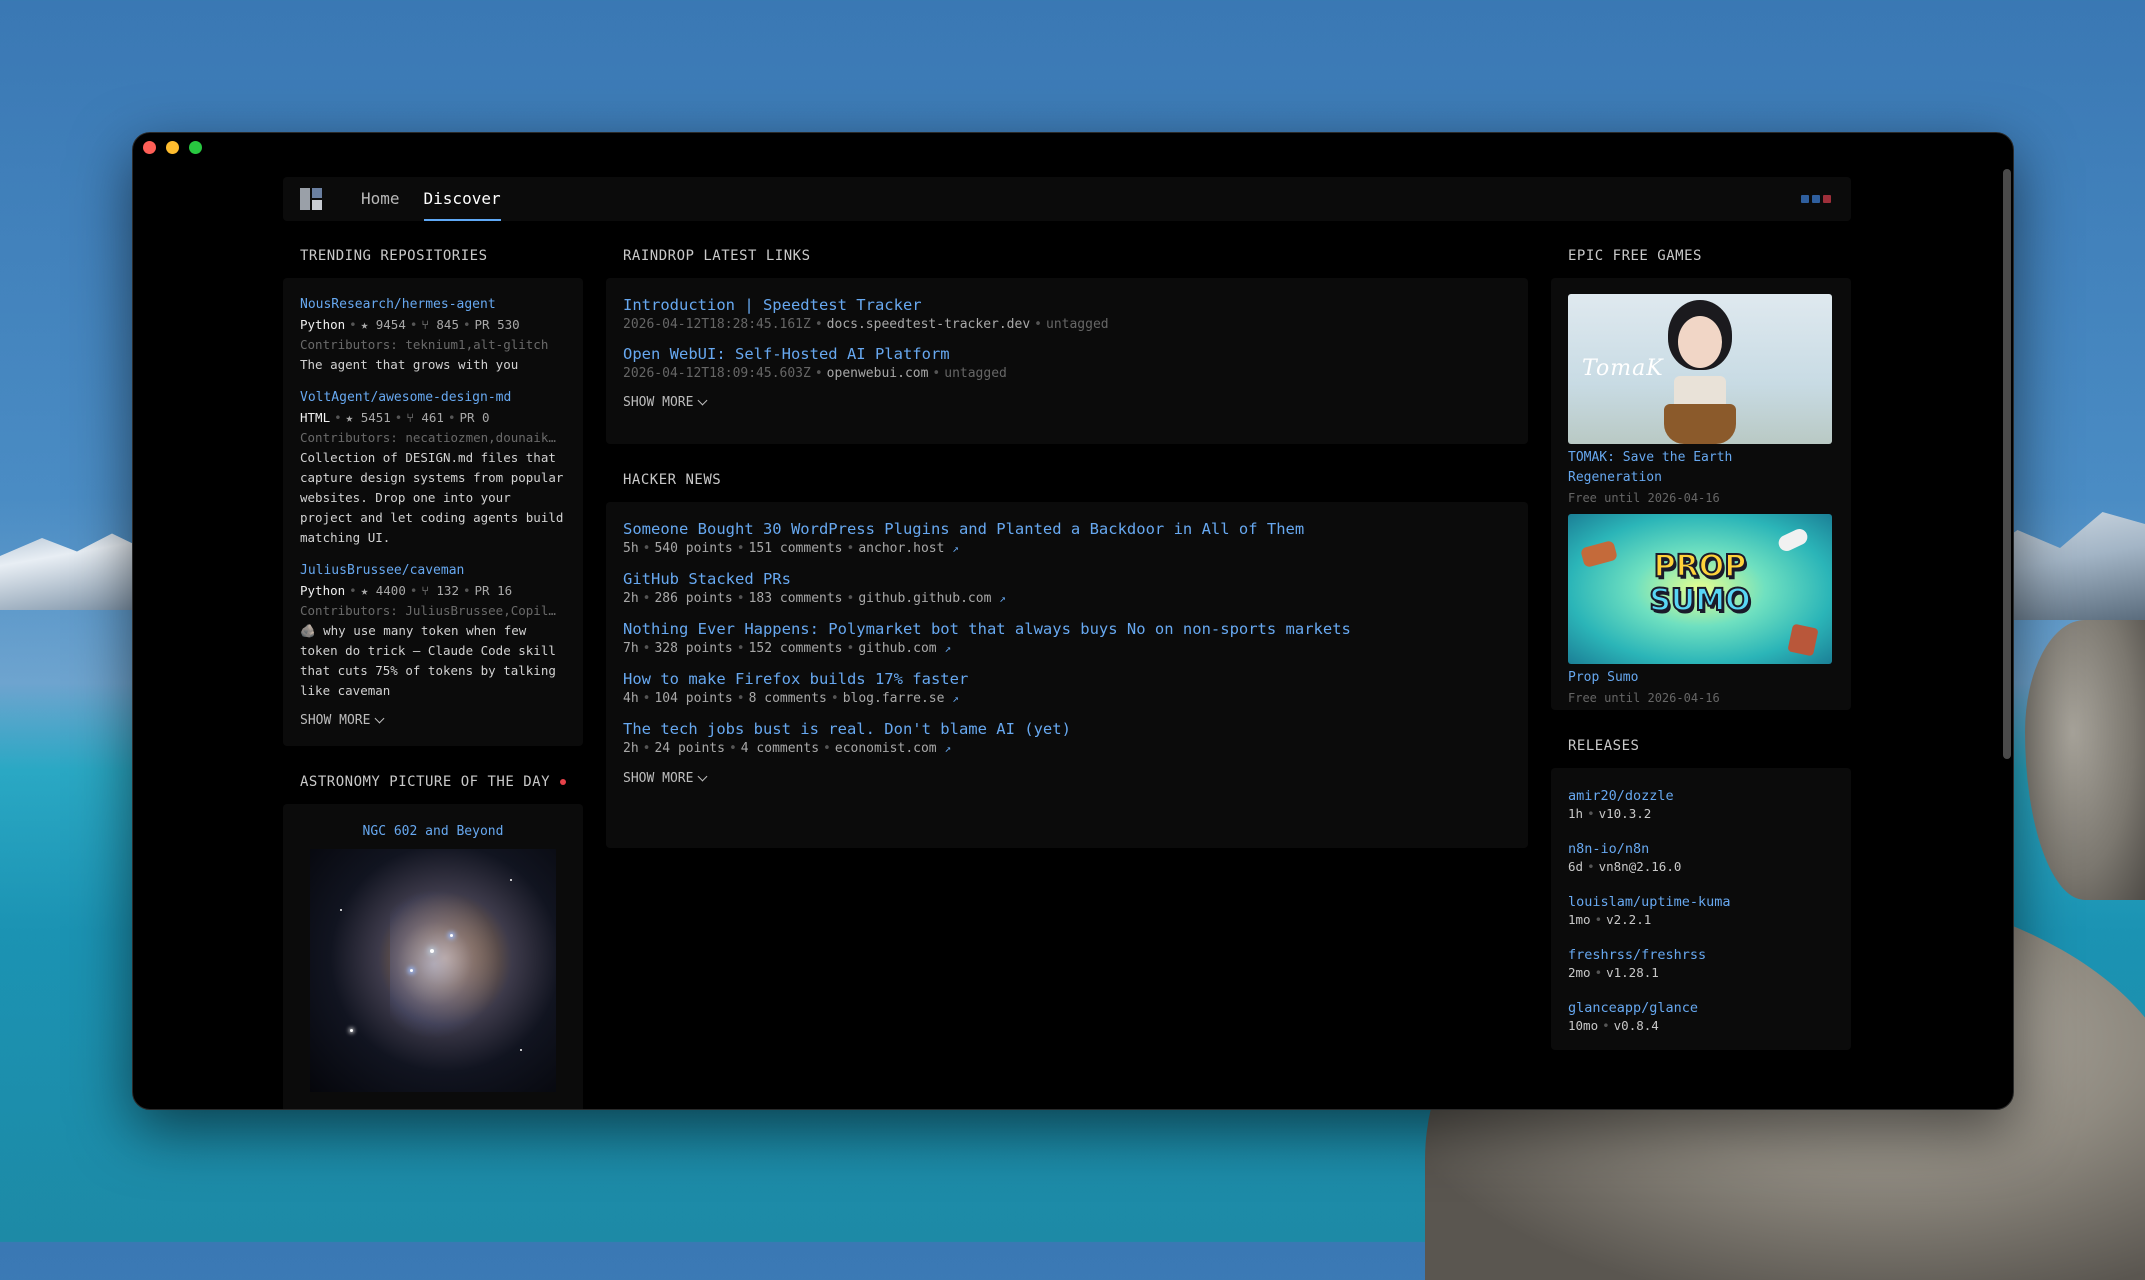 The width and height of the screenshot is (2145, 1280). What do you see at coordinates (1628, 919) in the screenshot?
I see `release-version: v2.2.1` at bounding box center [1628, 919].